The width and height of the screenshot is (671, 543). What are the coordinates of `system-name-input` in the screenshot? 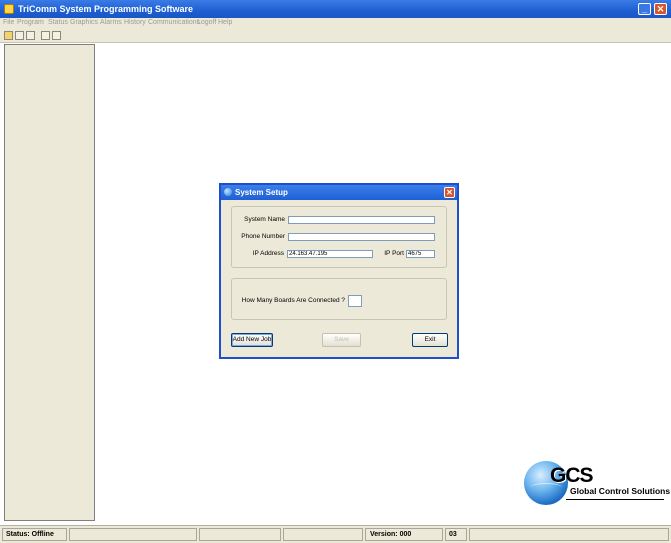 It's located at (361, 220).